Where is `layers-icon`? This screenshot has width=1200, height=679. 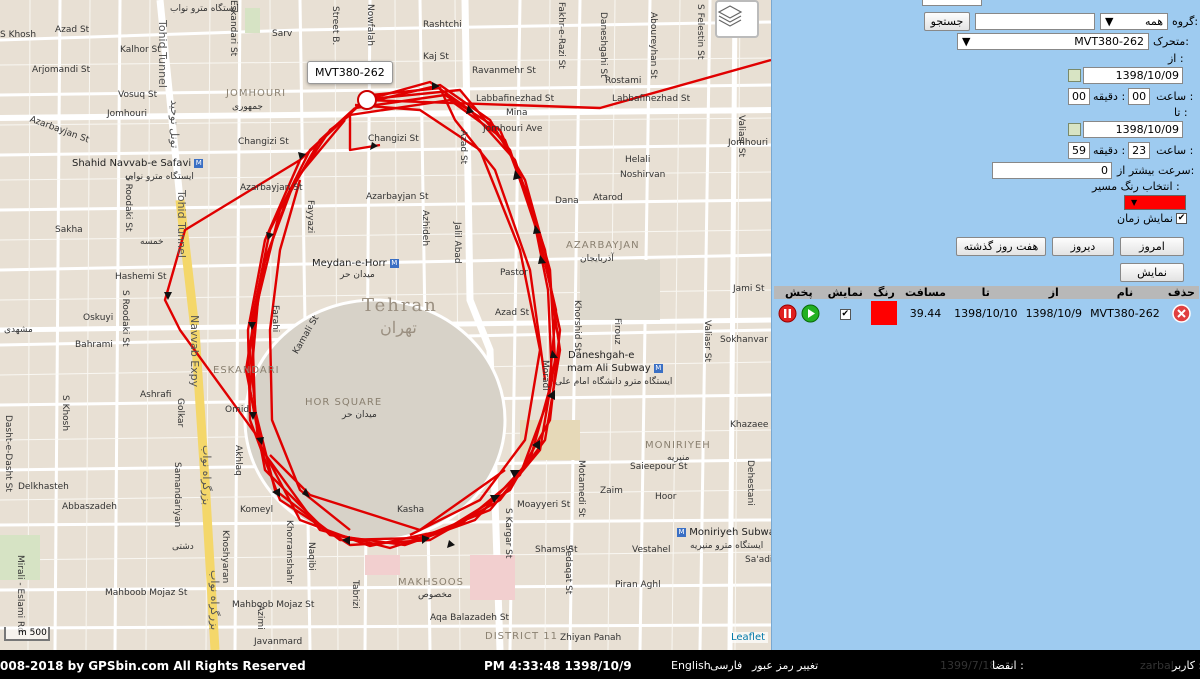 layers-icon is located at coordinates (730, 16).